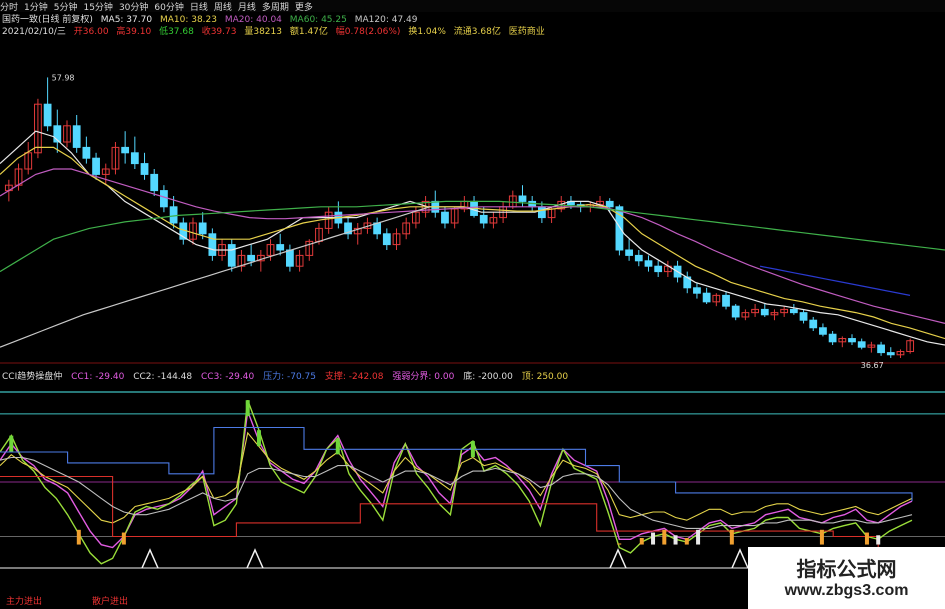  What do you see at coordinates (215, 277) in the screenshot?
I see `ma-line-ma120` at bounding box center [215, 277].